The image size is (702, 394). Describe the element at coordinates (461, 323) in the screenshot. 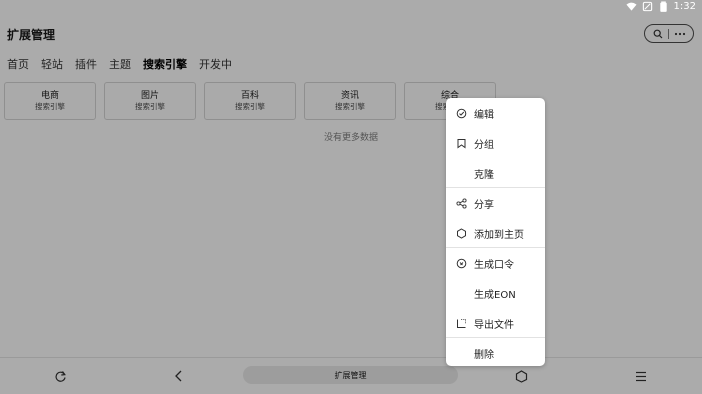

I see `export-icon` at that location.